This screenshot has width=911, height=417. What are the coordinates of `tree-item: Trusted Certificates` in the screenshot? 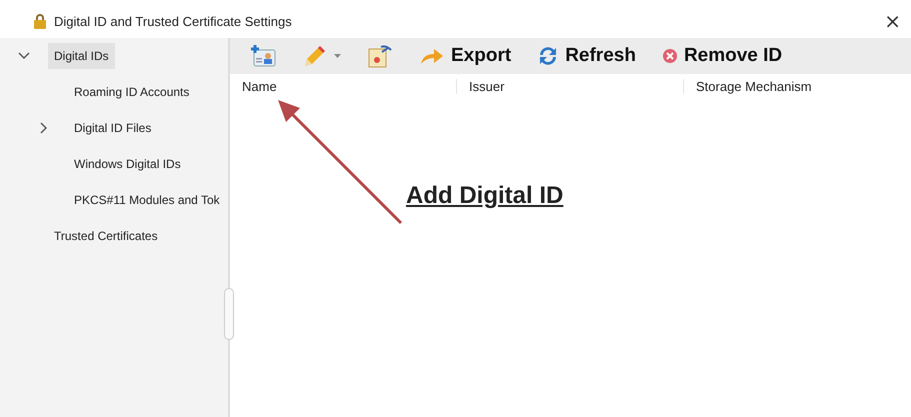 It's located at (106, 236).